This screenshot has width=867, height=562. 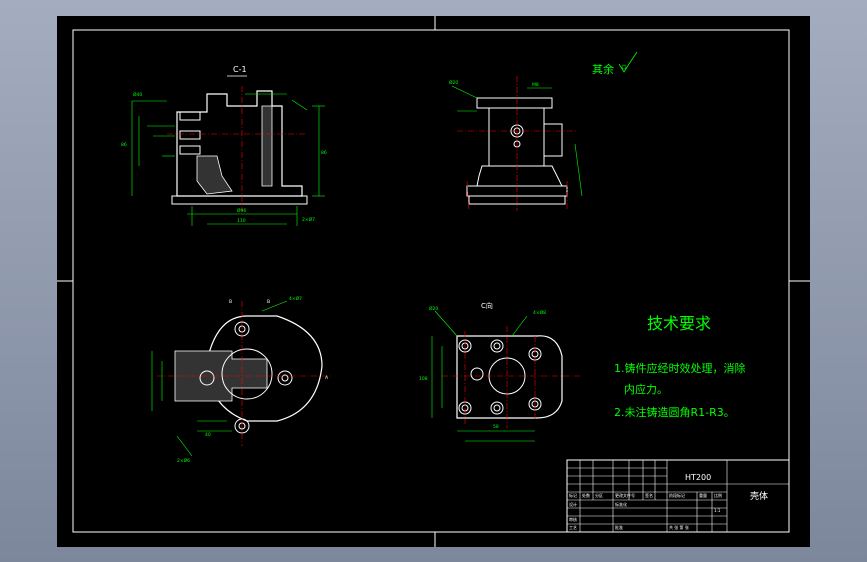 What do you see at coordinates (621, 504) in the screenshot?
I see `svg-text: 标准化` at bounding box center [621, 504].